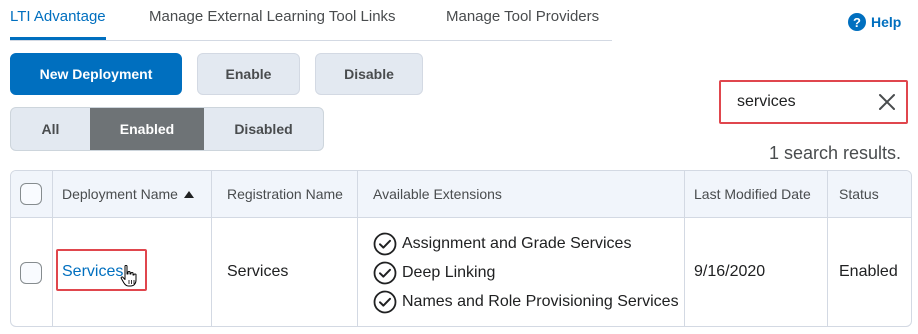 The width and height of the screenshot is (918, 334). Describe the element at coordinates (834, 153) in the screenshot. I see `search-results-count: 1 search results.` at that location.